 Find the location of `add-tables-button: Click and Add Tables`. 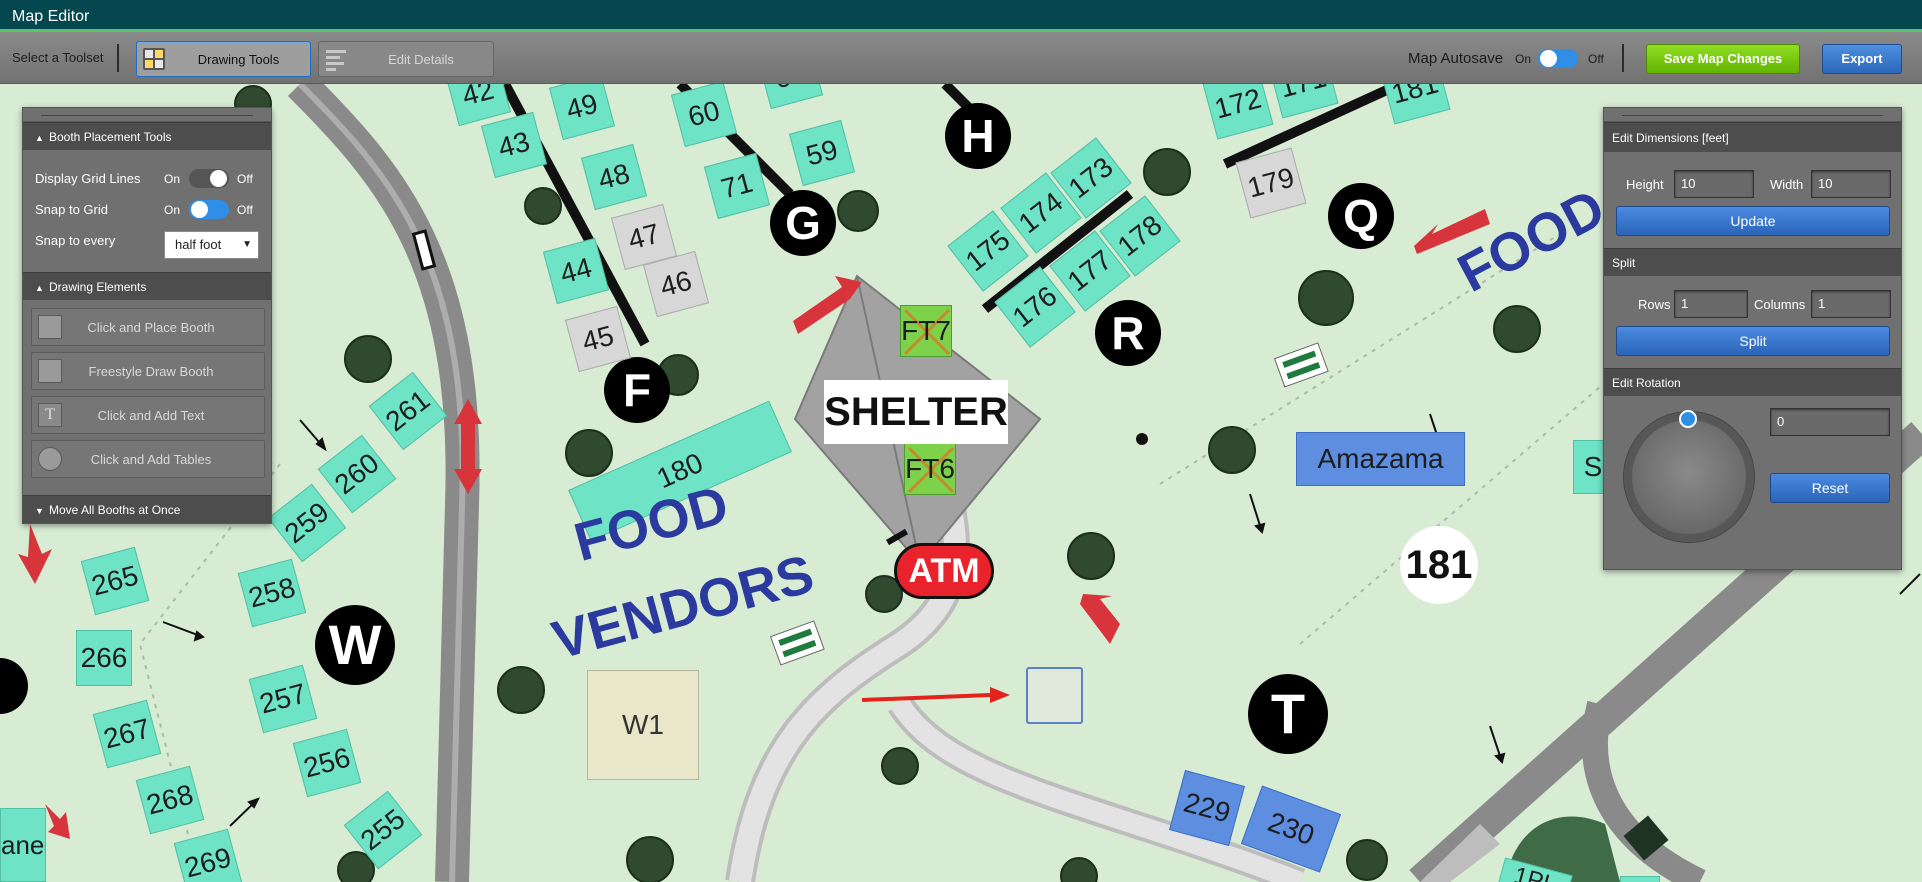

add-tables-button: Click and Add Tables is located at coordinates (148, 459).